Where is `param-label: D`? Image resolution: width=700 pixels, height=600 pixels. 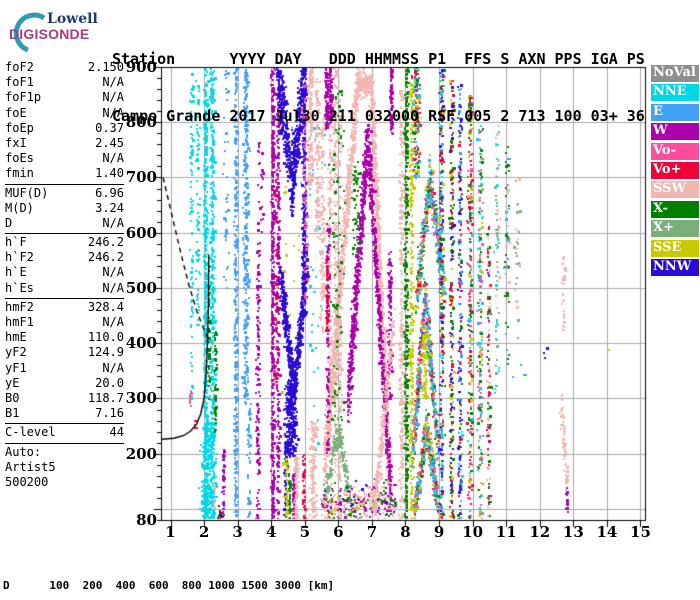
param-label: D is located at coordinates (9, 222).